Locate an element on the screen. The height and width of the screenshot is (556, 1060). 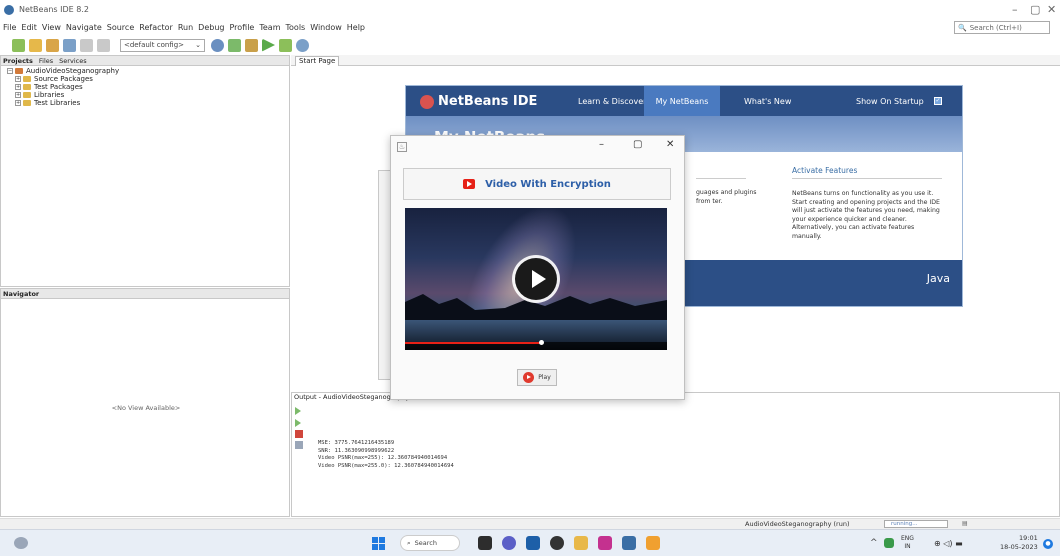
notification-badge: ● is located at coordinates (1048, 544).